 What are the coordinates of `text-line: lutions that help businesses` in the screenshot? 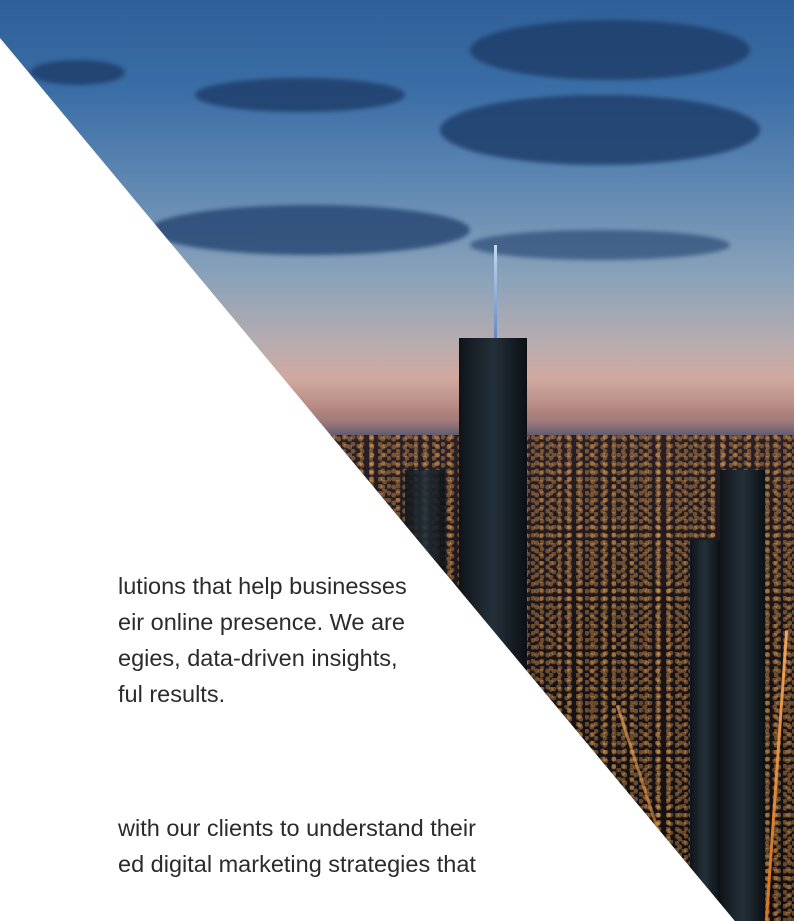 It's located at (262, 586).